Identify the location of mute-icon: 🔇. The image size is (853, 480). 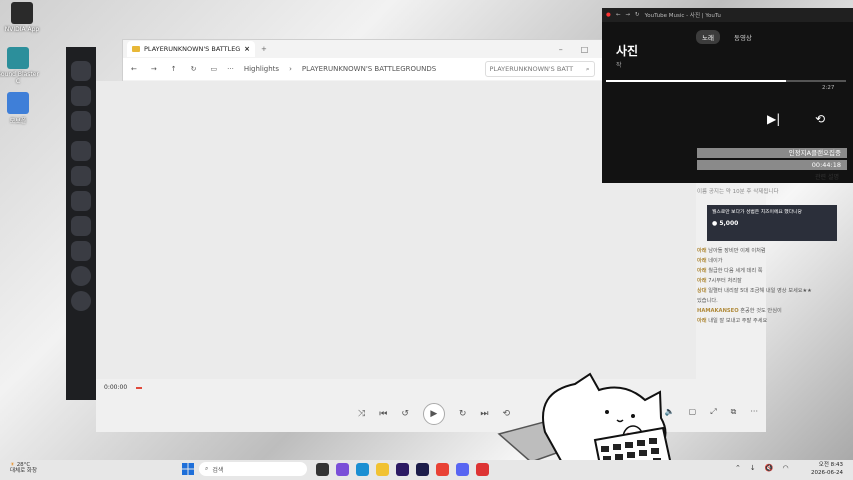
(769, 468).